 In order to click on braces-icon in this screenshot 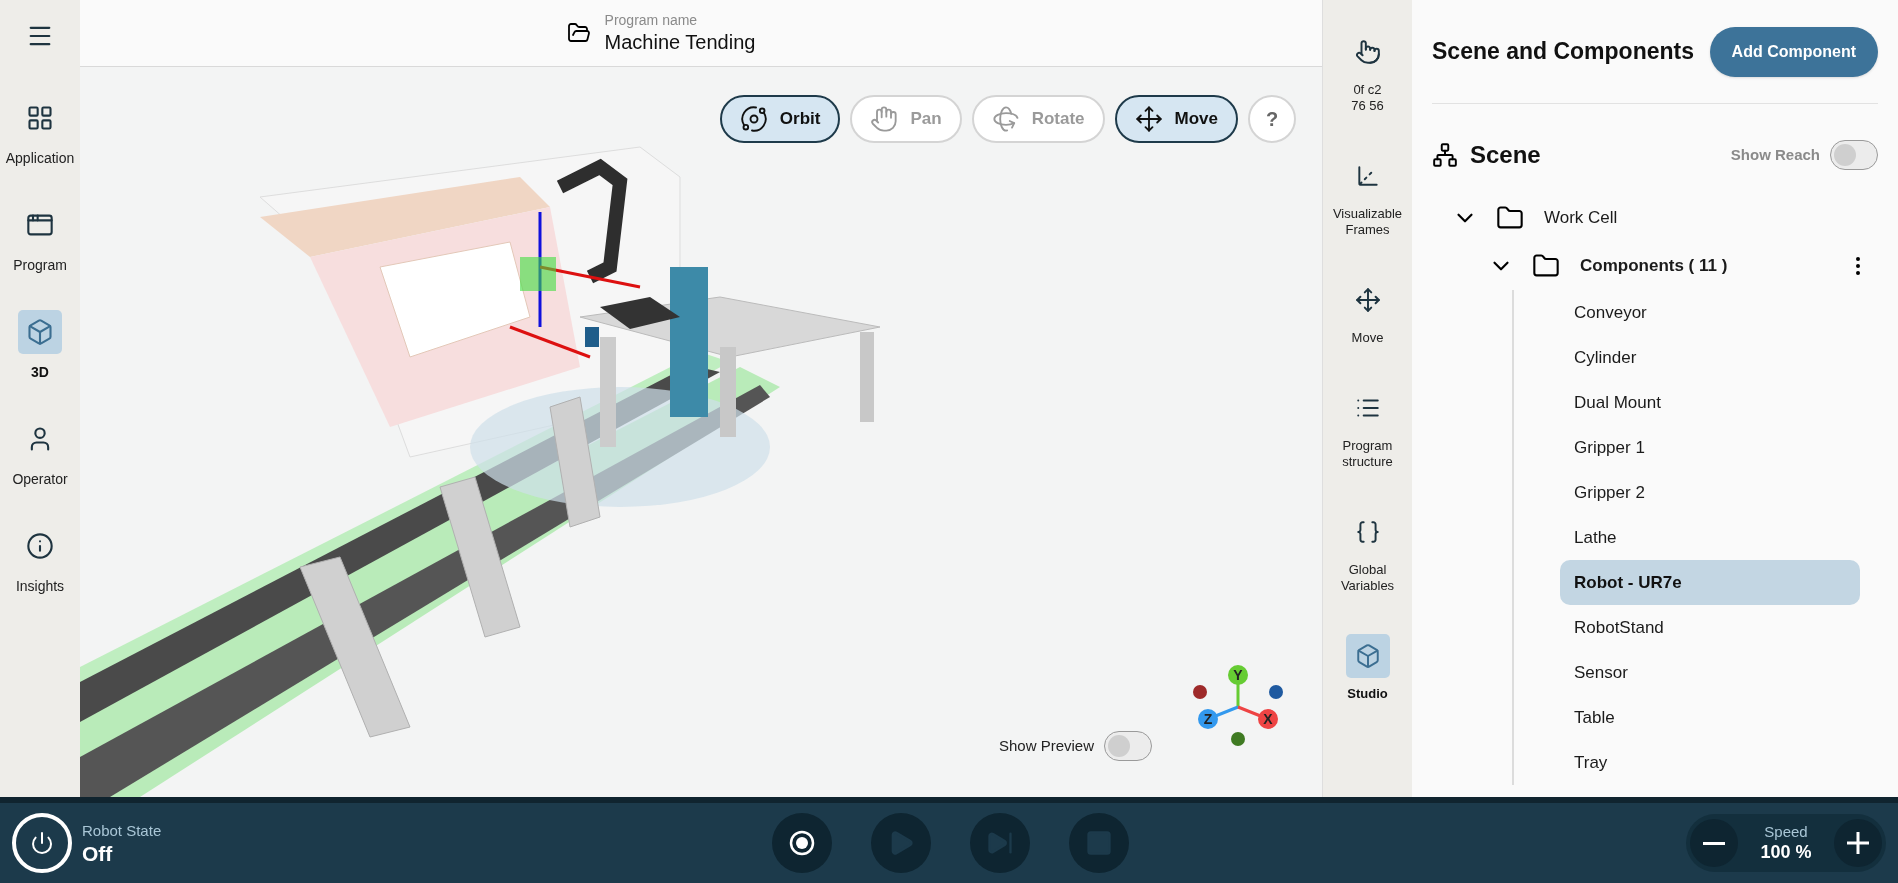, I will do `click(1367, 532)`.